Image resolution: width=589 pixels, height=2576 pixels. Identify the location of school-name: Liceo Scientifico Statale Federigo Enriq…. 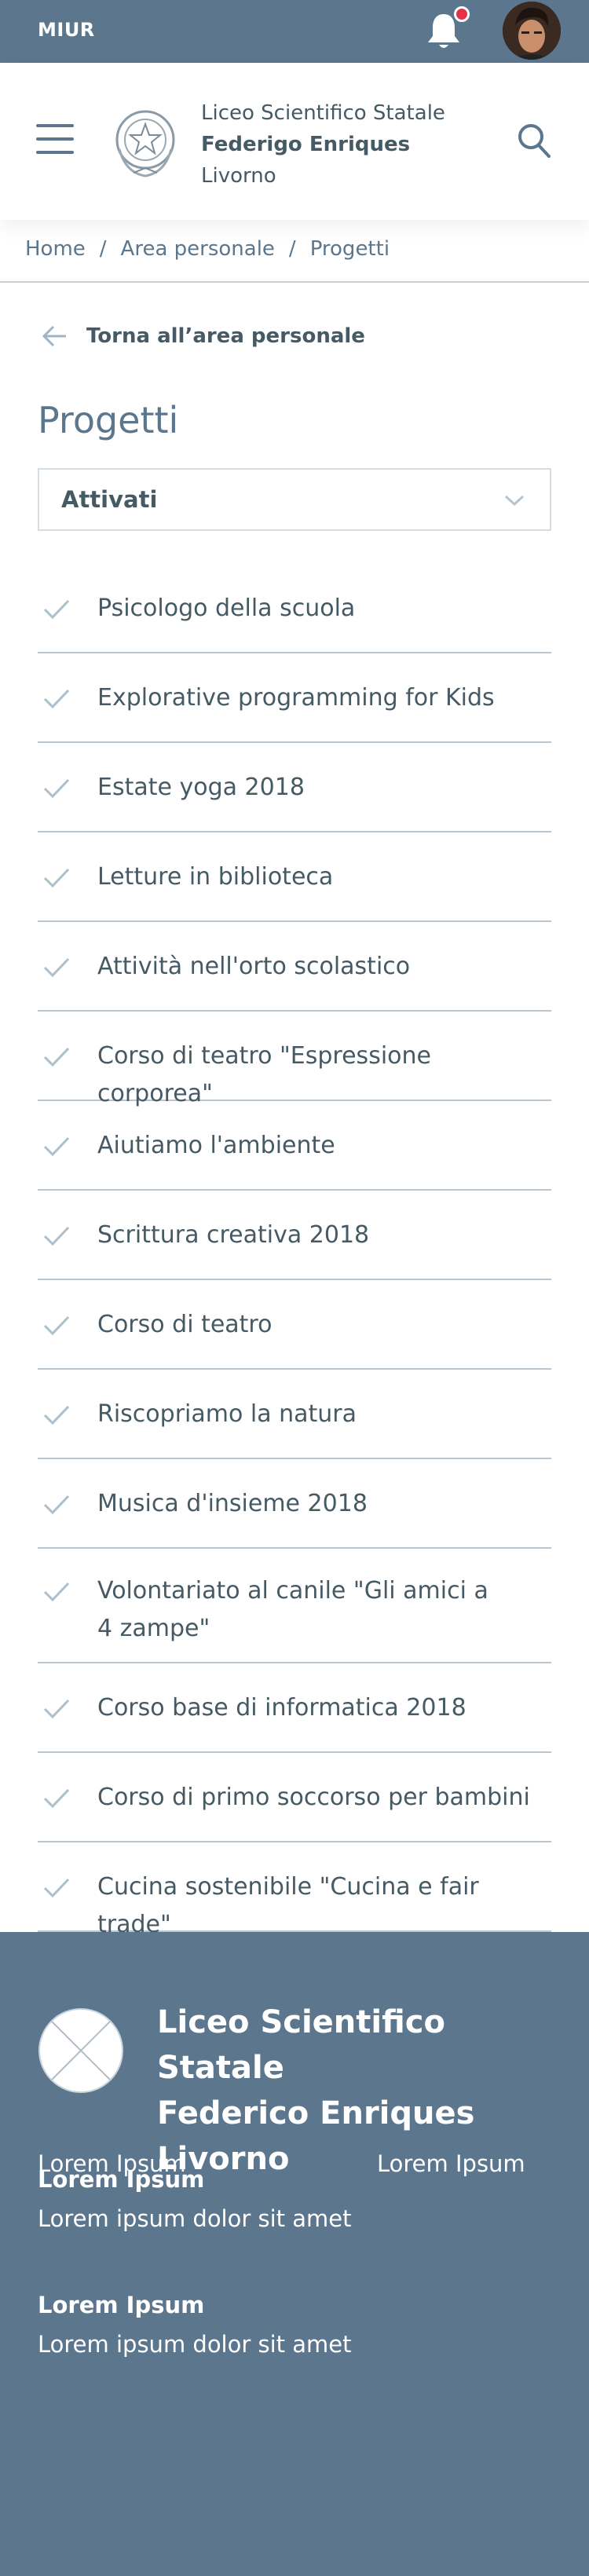
(323, 144).